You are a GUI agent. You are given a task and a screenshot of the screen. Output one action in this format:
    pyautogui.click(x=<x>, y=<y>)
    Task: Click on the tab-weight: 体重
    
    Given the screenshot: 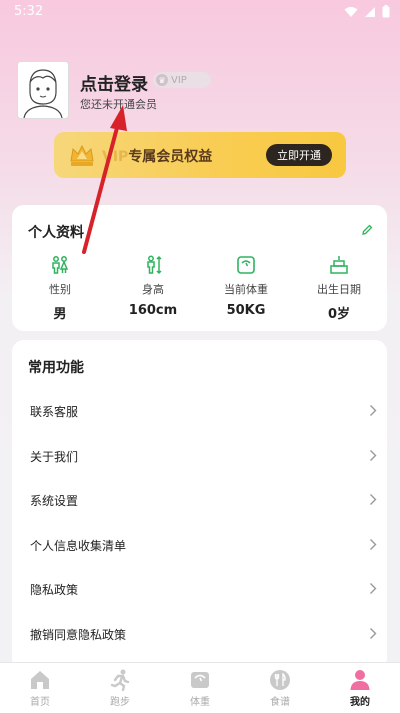 What is the action you would take?
    pyautogui.click(x=200, y=688)
    